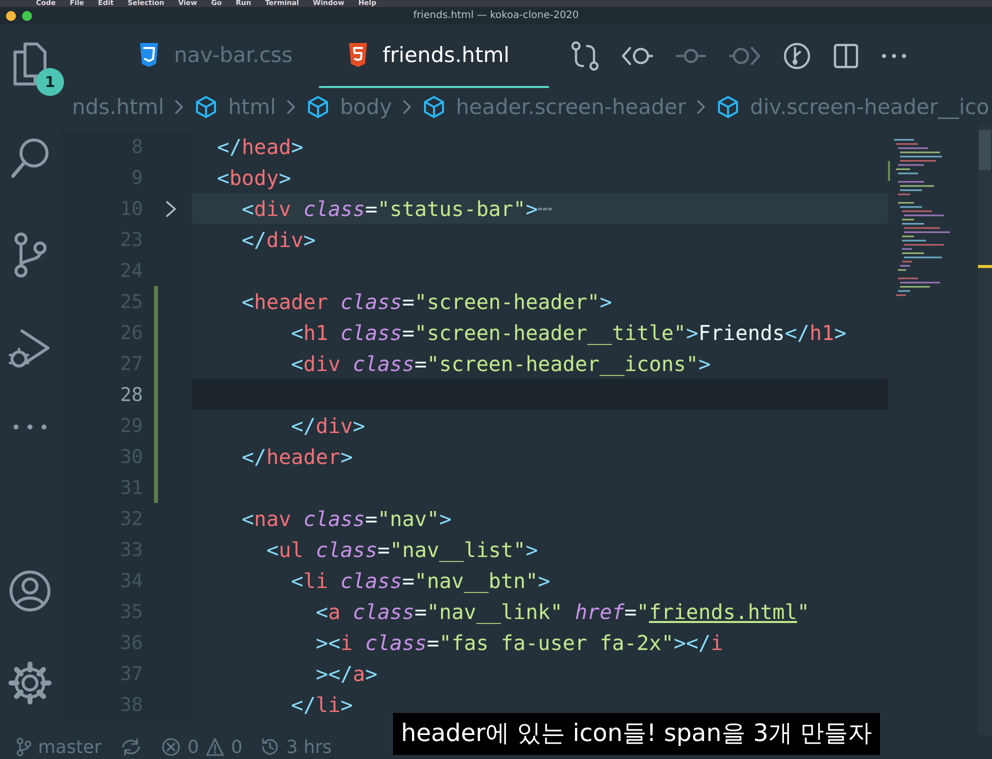 This screenshot has height=759, width=992. I want to click on css-file-icon, so click(149, 55).